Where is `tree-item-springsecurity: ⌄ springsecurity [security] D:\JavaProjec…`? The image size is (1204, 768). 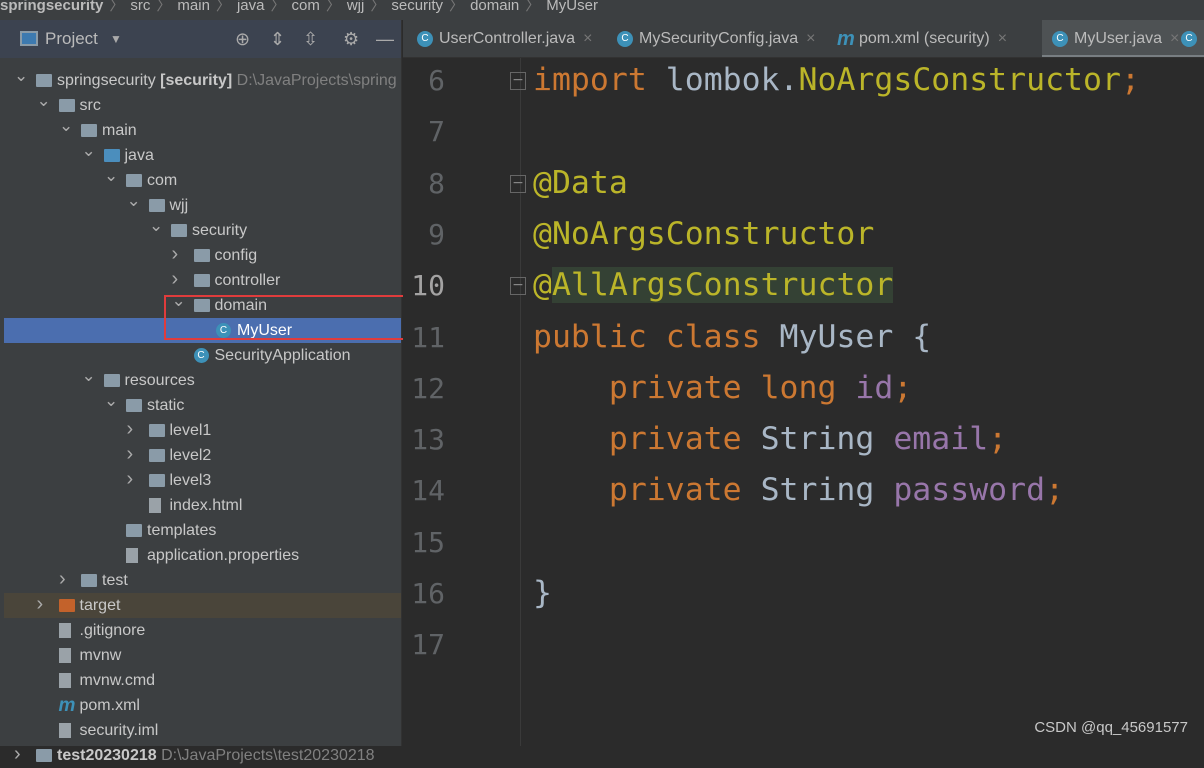
tree-item-springsecurity: ⌄ springsecurity [security] D:\JavaProjec… is located at coordinates (202, 79).